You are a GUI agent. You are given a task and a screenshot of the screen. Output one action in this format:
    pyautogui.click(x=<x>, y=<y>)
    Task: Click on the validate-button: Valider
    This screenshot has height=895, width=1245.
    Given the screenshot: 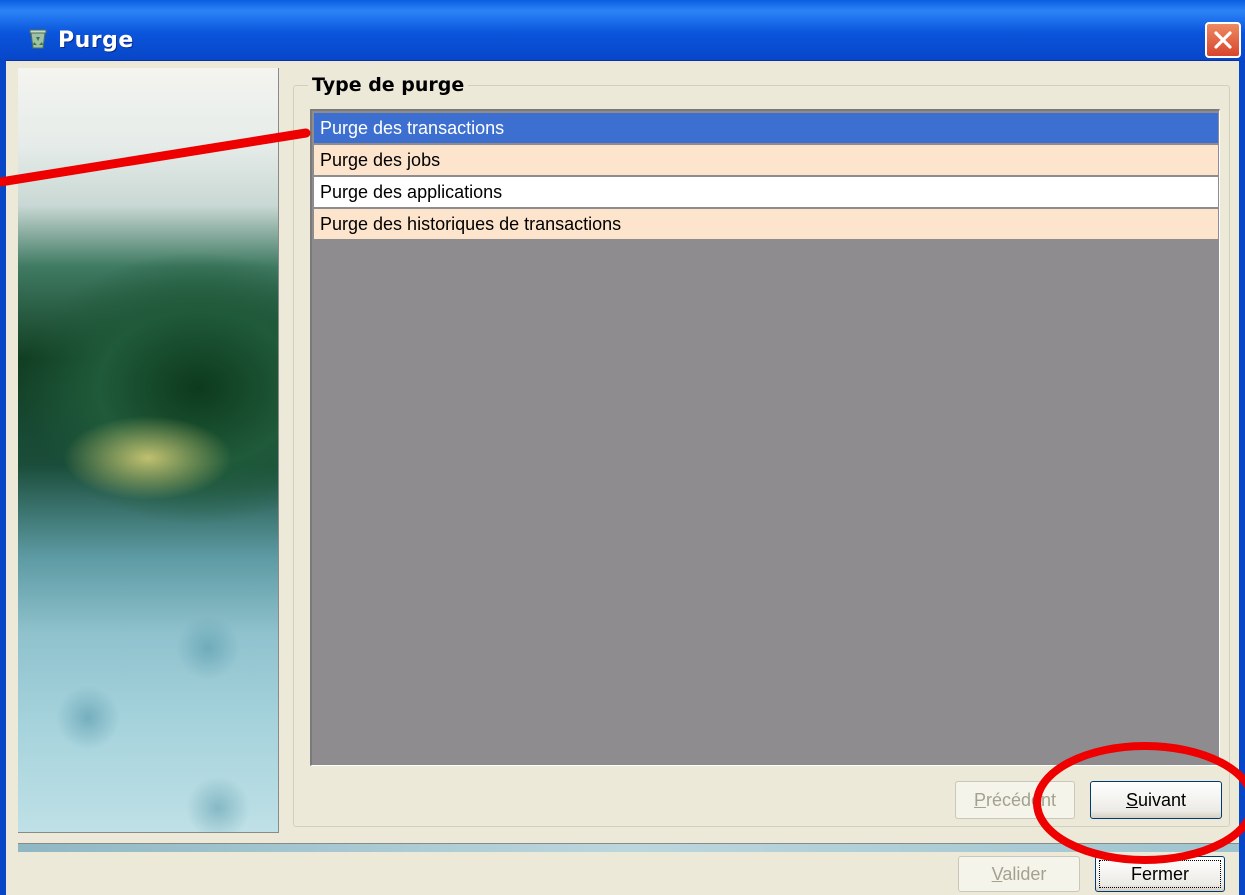 What is the action you would take?
    pyautogui.click(x=1019, y=874)
    